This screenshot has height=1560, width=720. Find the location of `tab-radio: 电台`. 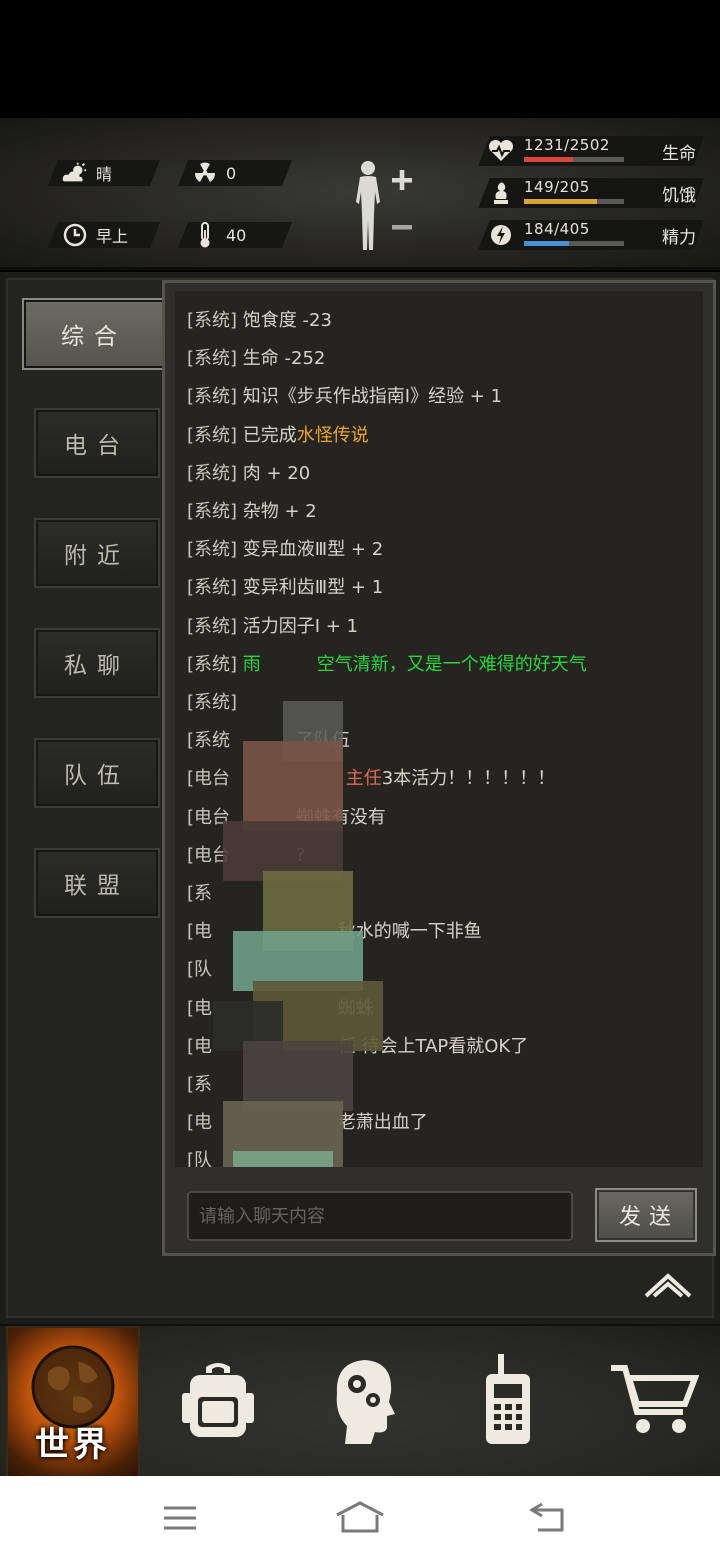

tab-radio: 电台 is located at coordinates (97, 443).